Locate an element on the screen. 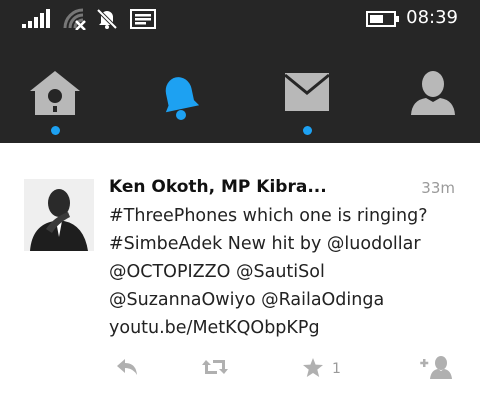 This screenshot has height=402, width=480. tab-home is located at coordinates (55, 90).